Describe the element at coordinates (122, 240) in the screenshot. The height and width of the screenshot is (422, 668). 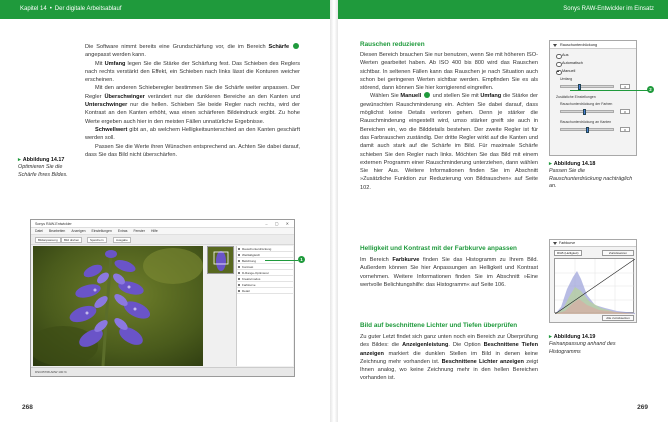
I see `toolbar-button: Ausgabe` at that location.